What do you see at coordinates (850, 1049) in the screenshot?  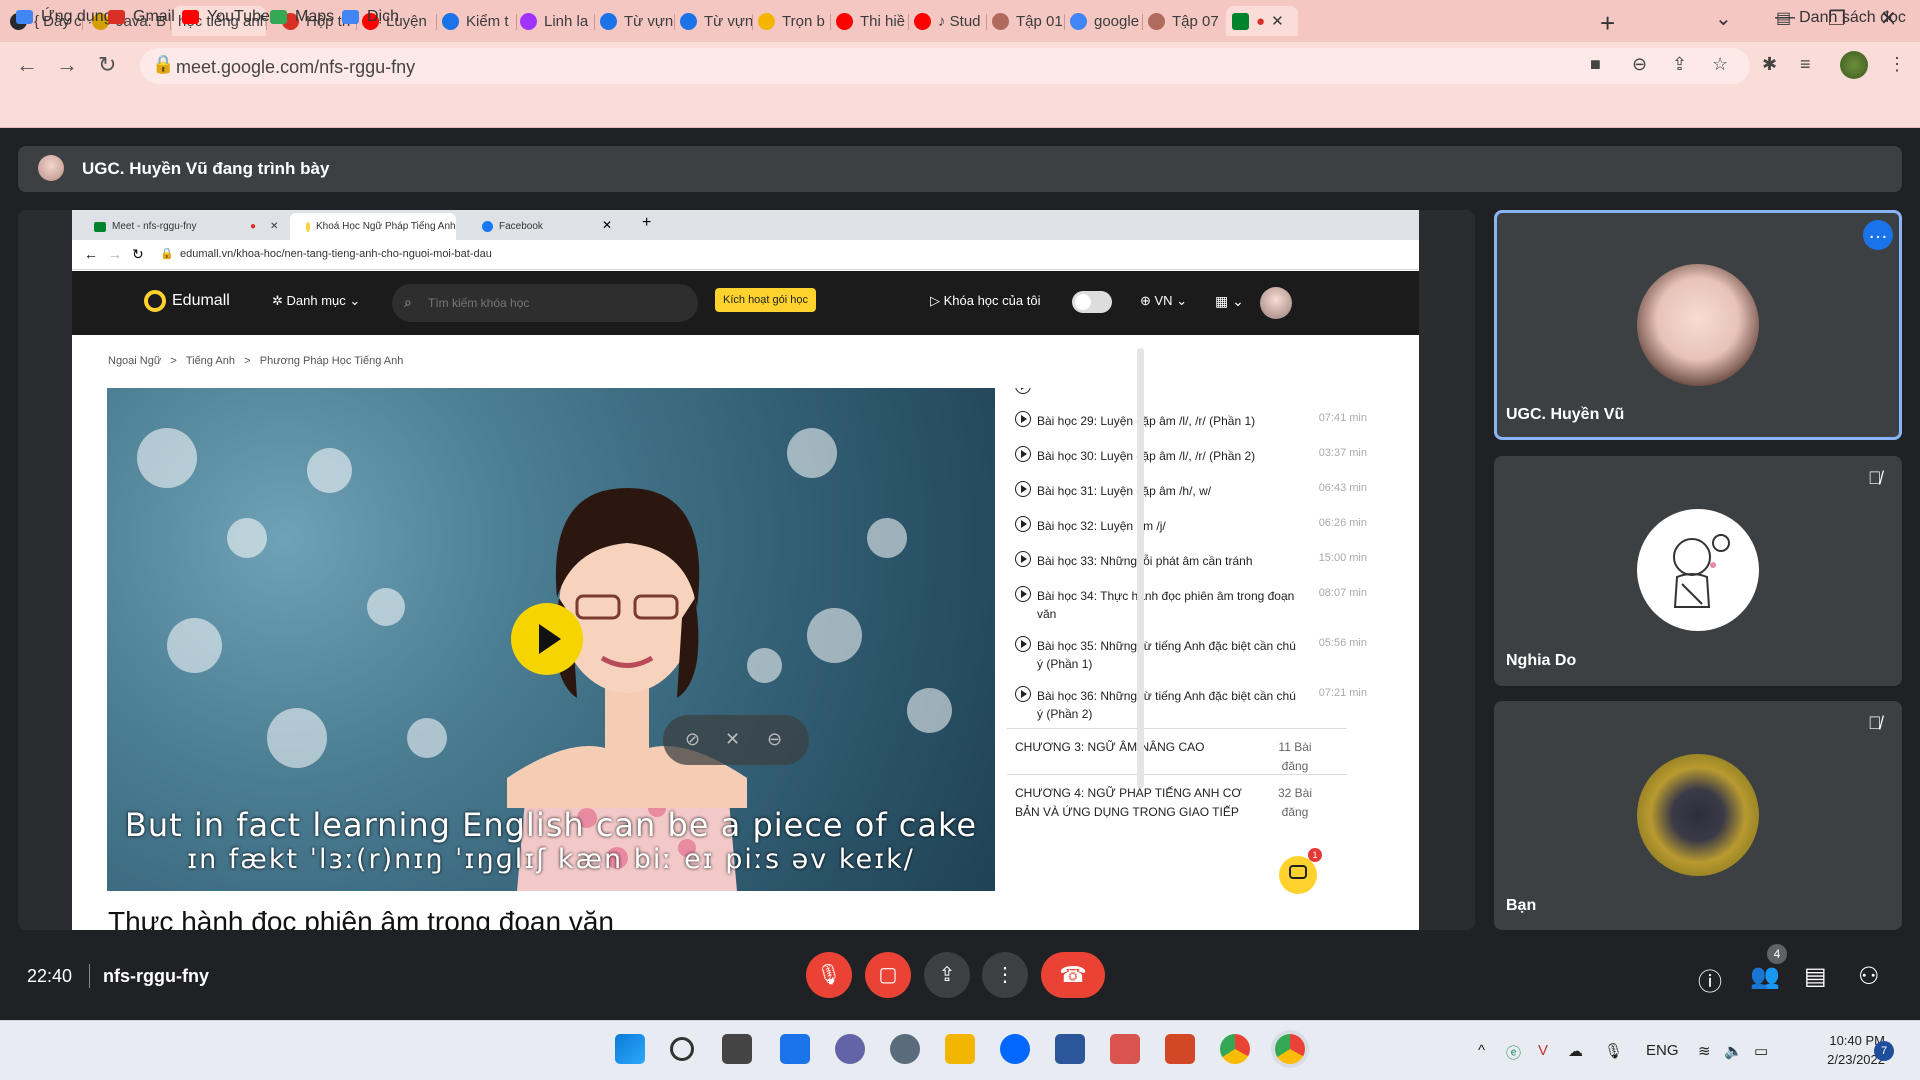 I see `teams-chat-icon` at bounding box center [850, 1049].